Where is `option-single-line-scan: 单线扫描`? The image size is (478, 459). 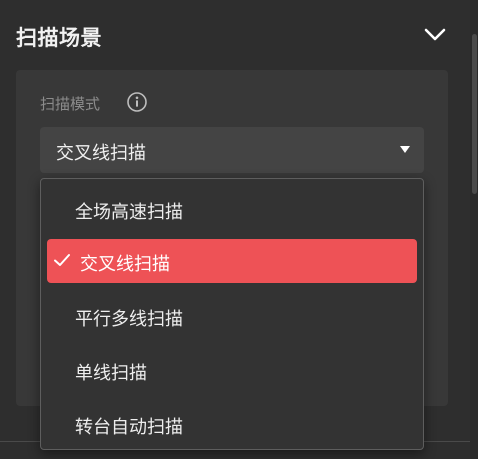 option-single-line-scan: 单线扫描 is located at coordinates (232, 370).